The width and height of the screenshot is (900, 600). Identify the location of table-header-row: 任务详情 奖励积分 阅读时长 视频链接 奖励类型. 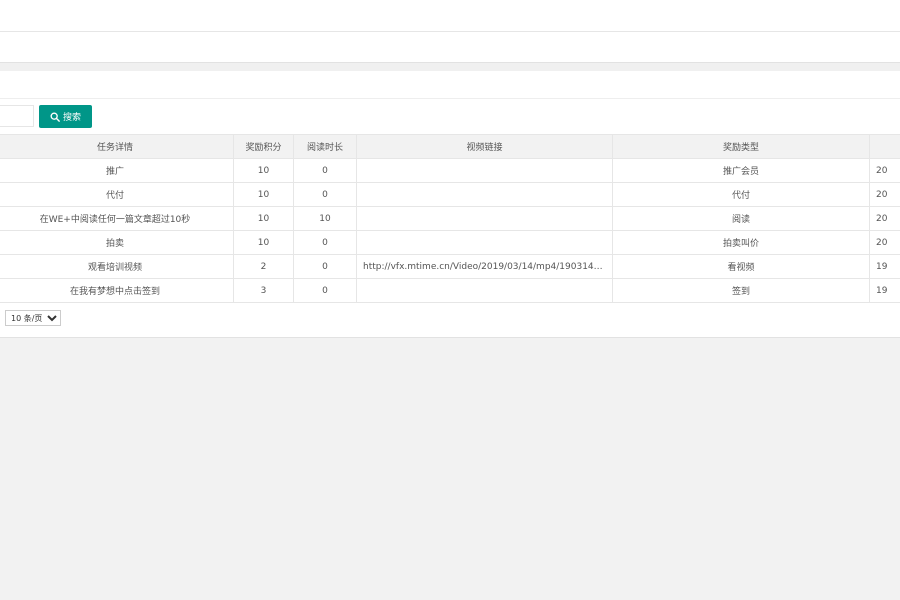
(450, 146).